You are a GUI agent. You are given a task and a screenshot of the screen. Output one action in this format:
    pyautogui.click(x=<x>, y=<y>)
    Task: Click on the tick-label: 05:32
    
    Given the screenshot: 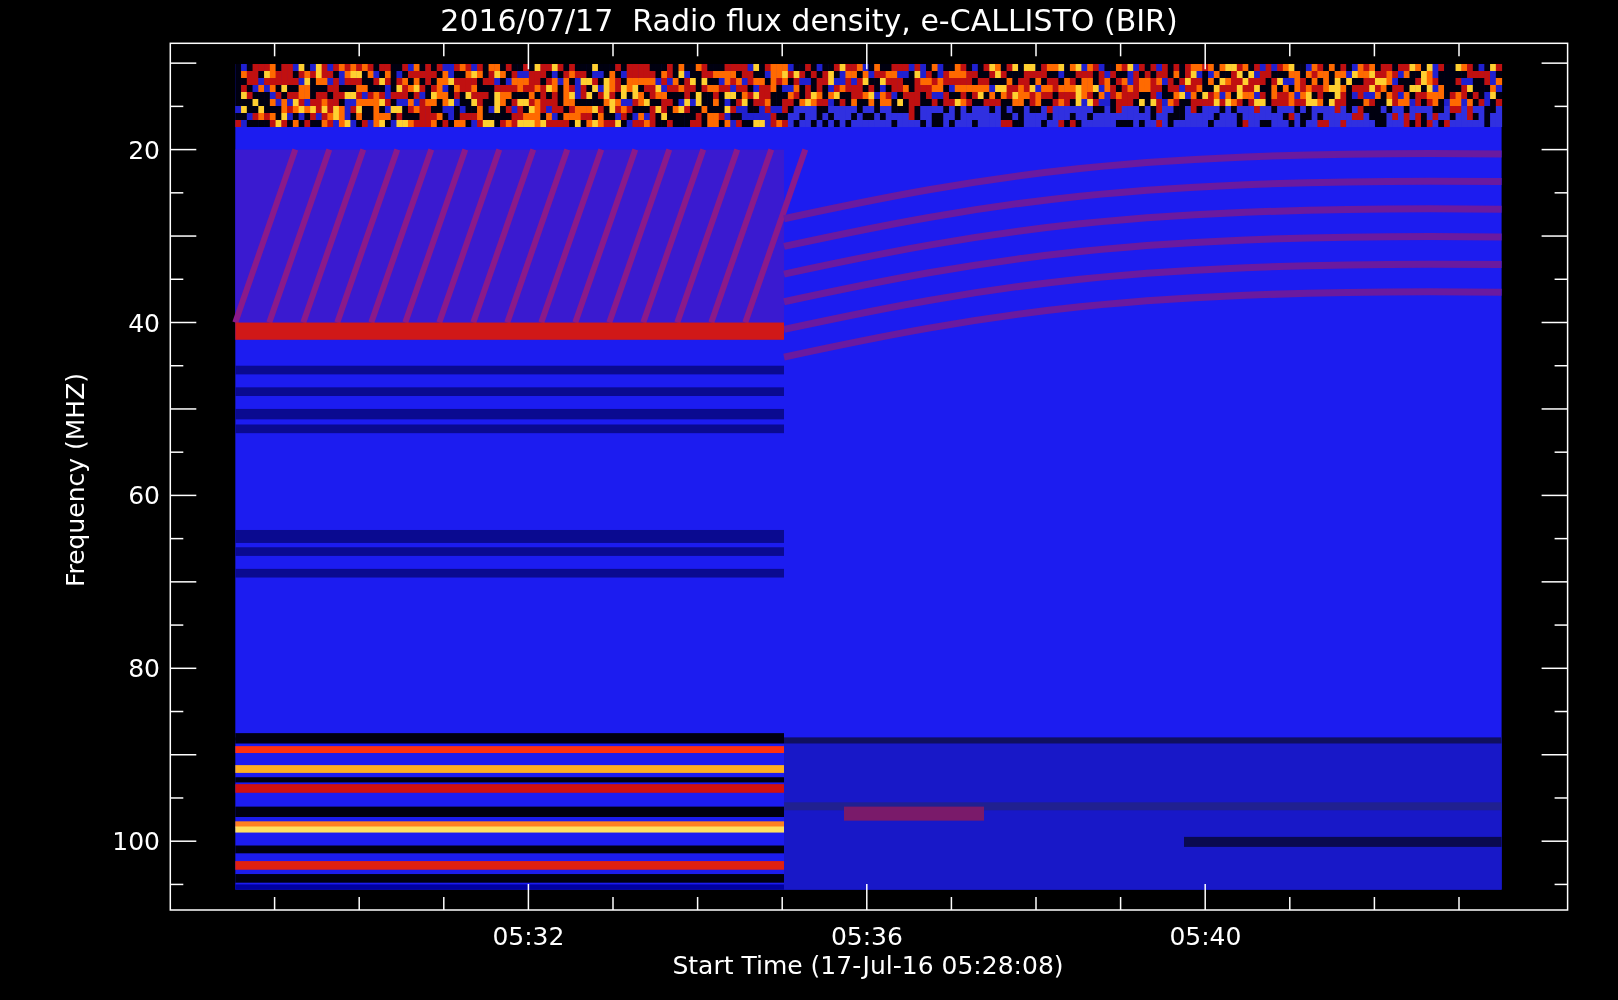 What is the action you would take?
    pyautogui.click(x=528, y=936)
    